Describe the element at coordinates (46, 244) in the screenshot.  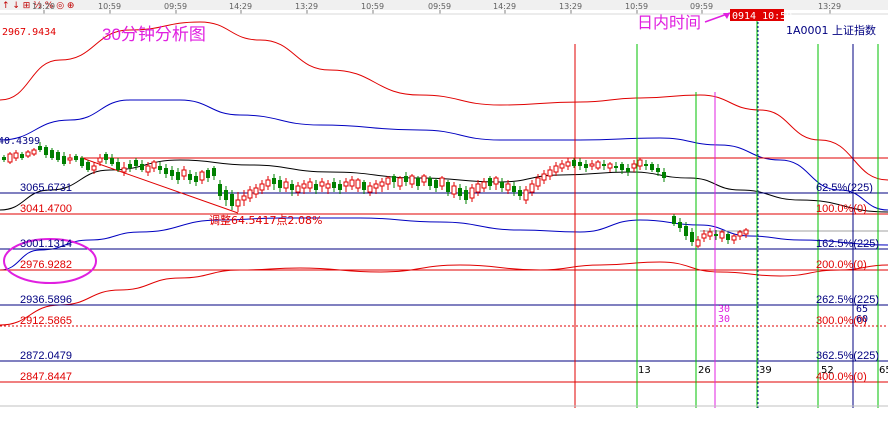
I see `price-level-value: 3001.1314` at that location.